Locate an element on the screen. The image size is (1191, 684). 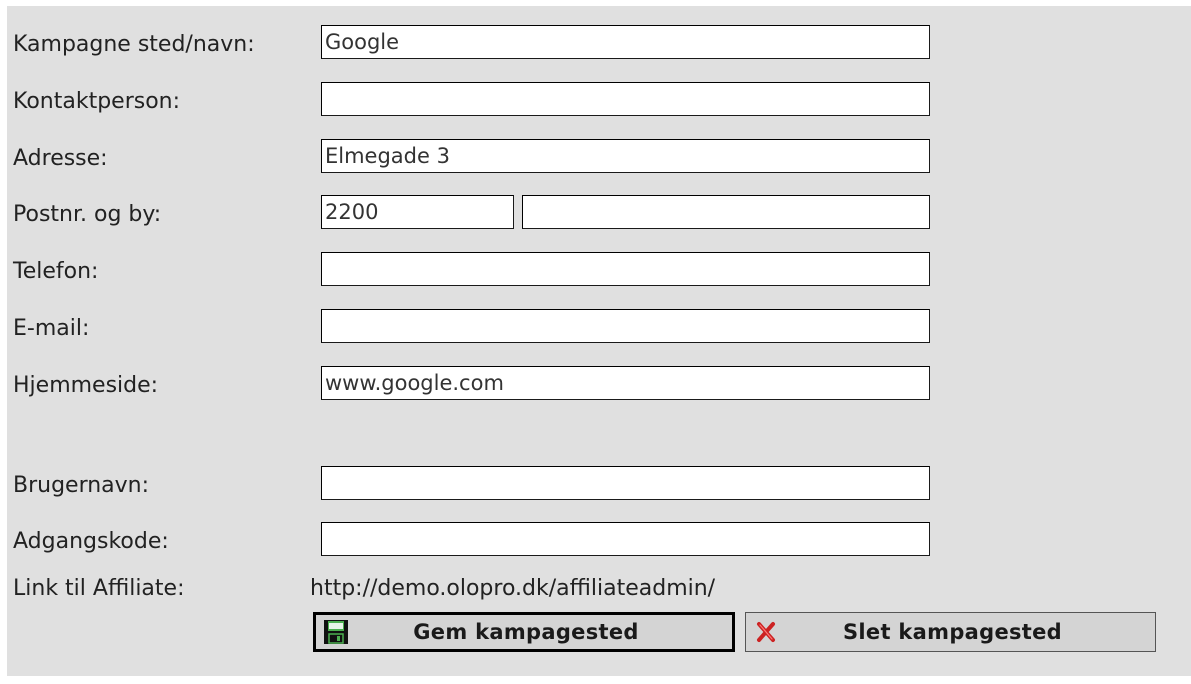
floppy-disk-icon is located at coordinates (336, 632).